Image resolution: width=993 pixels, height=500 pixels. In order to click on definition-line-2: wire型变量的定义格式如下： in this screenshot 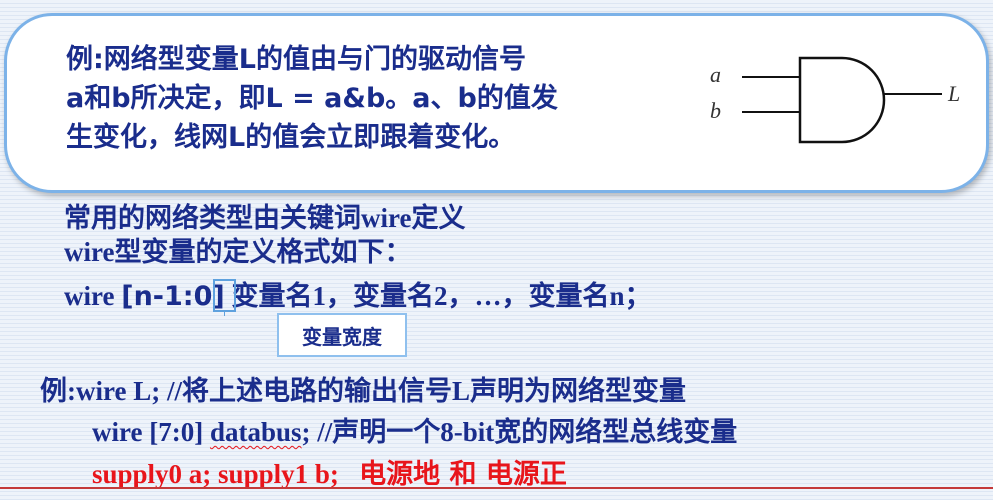, I will do `click(238, 252)`.